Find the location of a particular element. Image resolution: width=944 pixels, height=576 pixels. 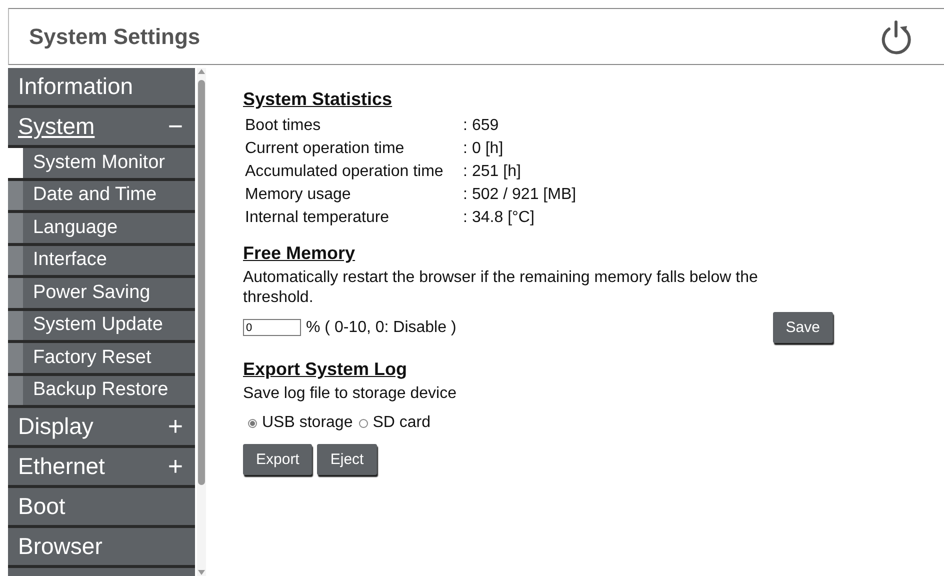

stat-label: Current operation time is located at coordinates (324, 148).